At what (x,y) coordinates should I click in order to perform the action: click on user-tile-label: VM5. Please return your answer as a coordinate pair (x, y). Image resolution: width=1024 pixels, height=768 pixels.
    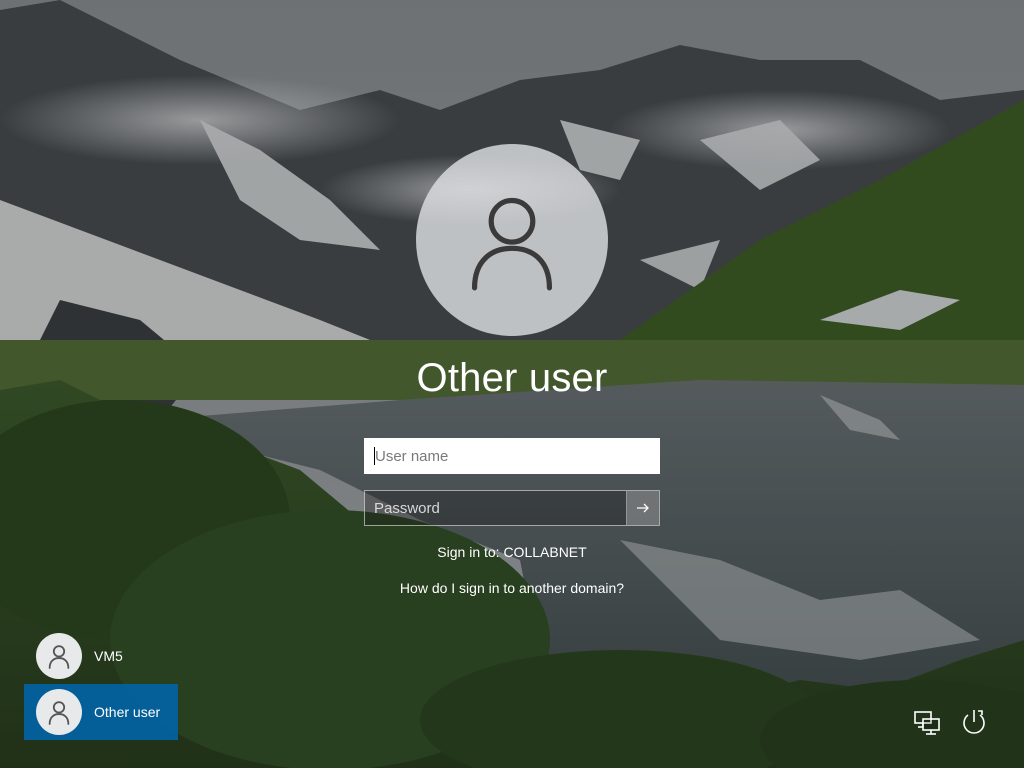
    Looking at the image, I should click on (108, 656).